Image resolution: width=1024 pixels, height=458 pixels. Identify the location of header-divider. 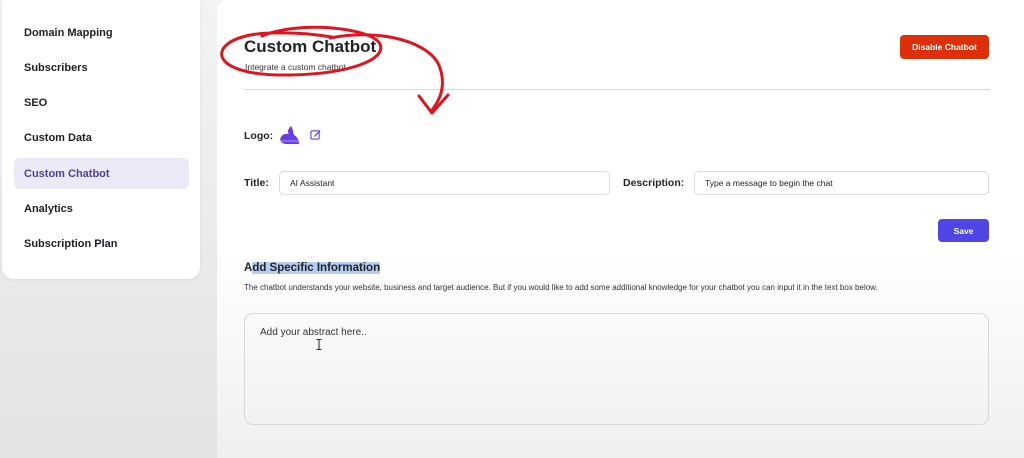
(617, 89).